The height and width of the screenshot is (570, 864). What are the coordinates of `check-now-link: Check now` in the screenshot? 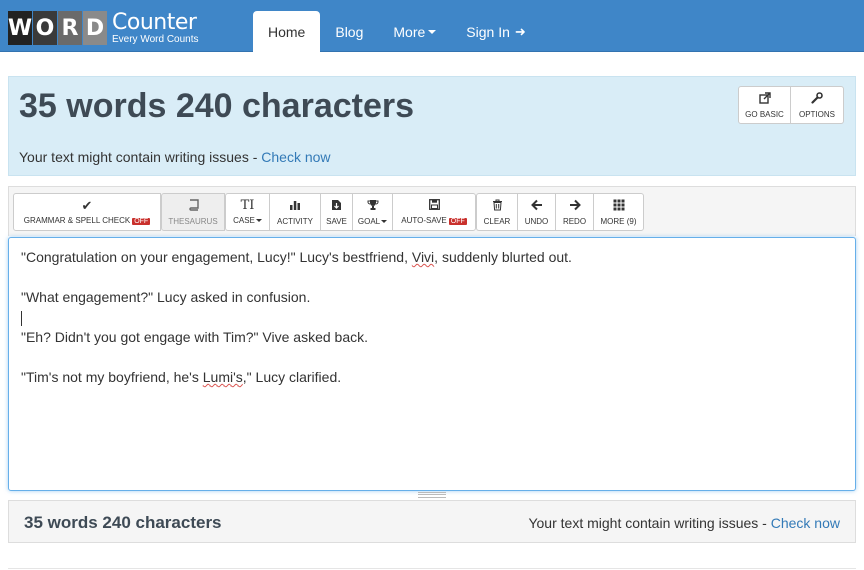 It's located at (295, 157).